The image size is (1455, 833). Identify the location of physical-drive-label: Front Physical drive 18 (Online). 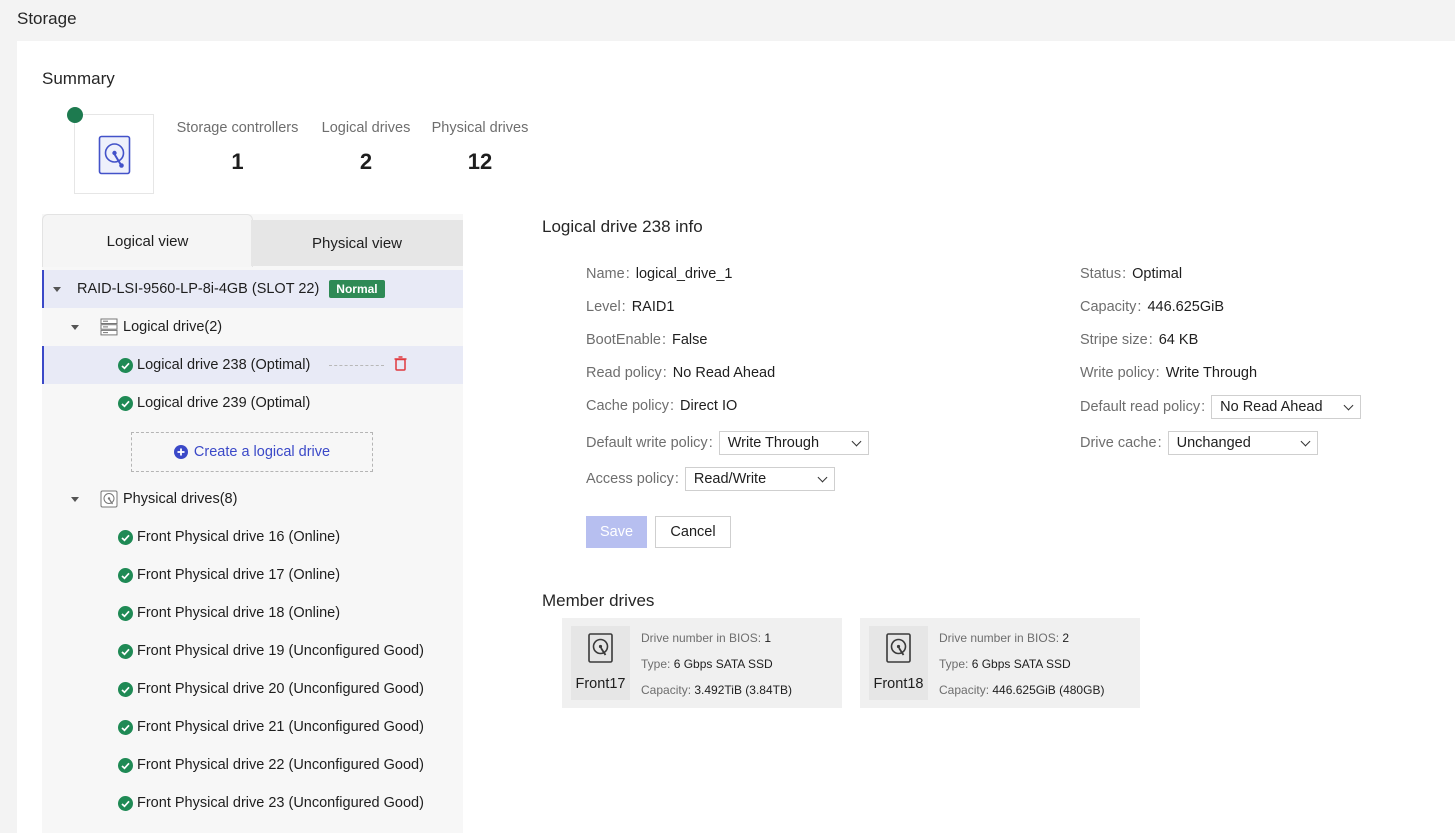
(239, 613).